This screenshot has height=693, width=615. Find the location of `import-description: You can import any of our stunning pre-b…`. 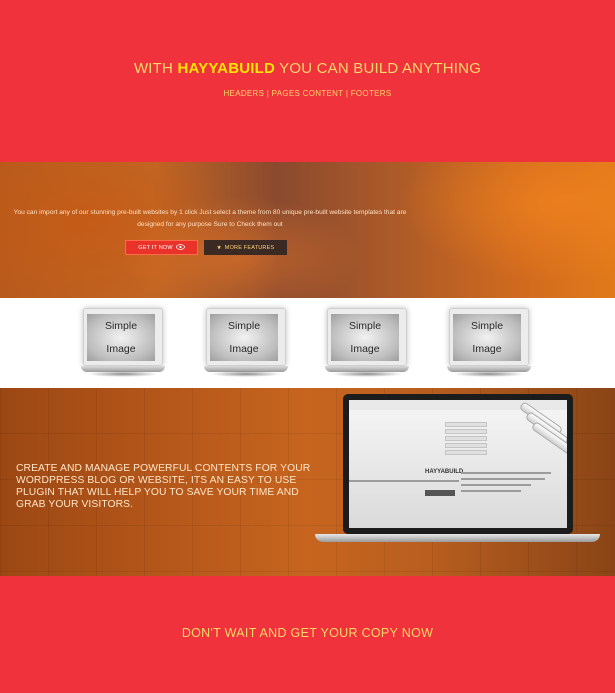

import-description: You can import any of our stunning pre-b… is located at coordinates (210, 218).